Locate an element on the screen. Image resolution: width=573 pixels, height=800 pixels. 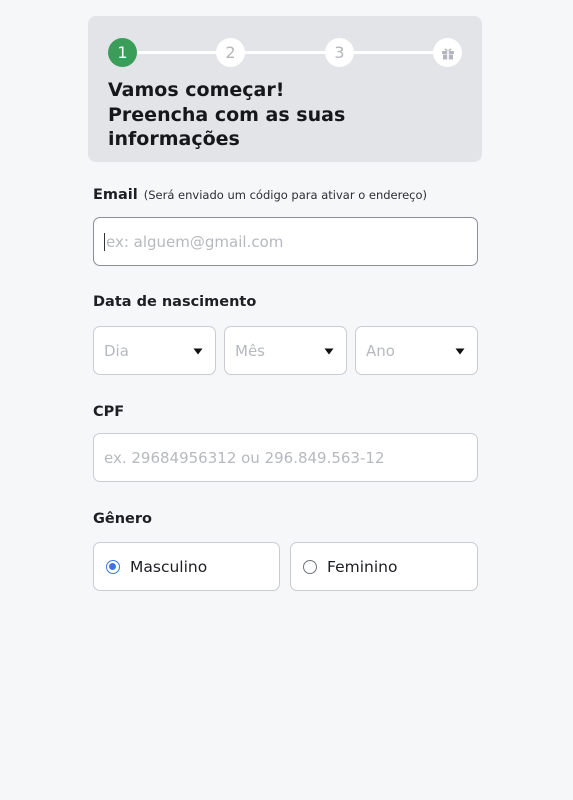
gift-icon is located at coordinates (448, 53).